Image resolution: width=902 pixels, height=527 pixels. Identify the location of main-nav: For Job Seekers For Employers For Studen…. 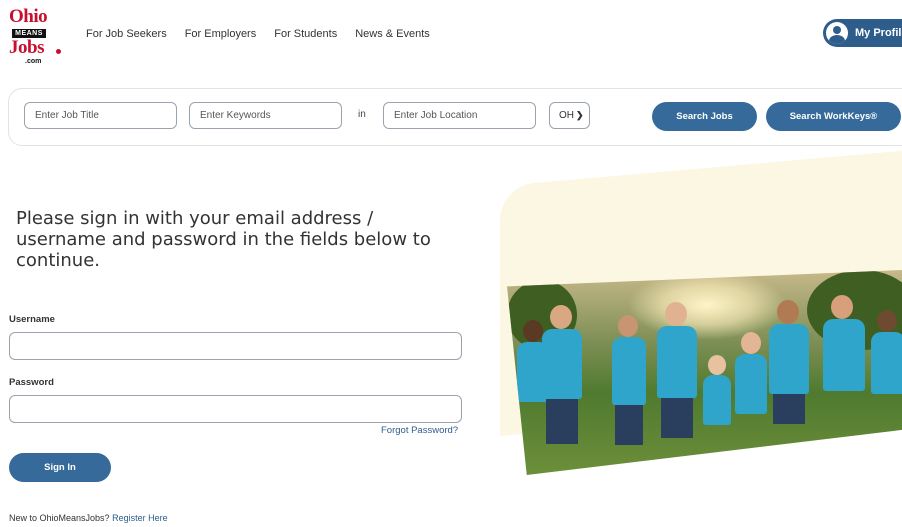
(267, 34).